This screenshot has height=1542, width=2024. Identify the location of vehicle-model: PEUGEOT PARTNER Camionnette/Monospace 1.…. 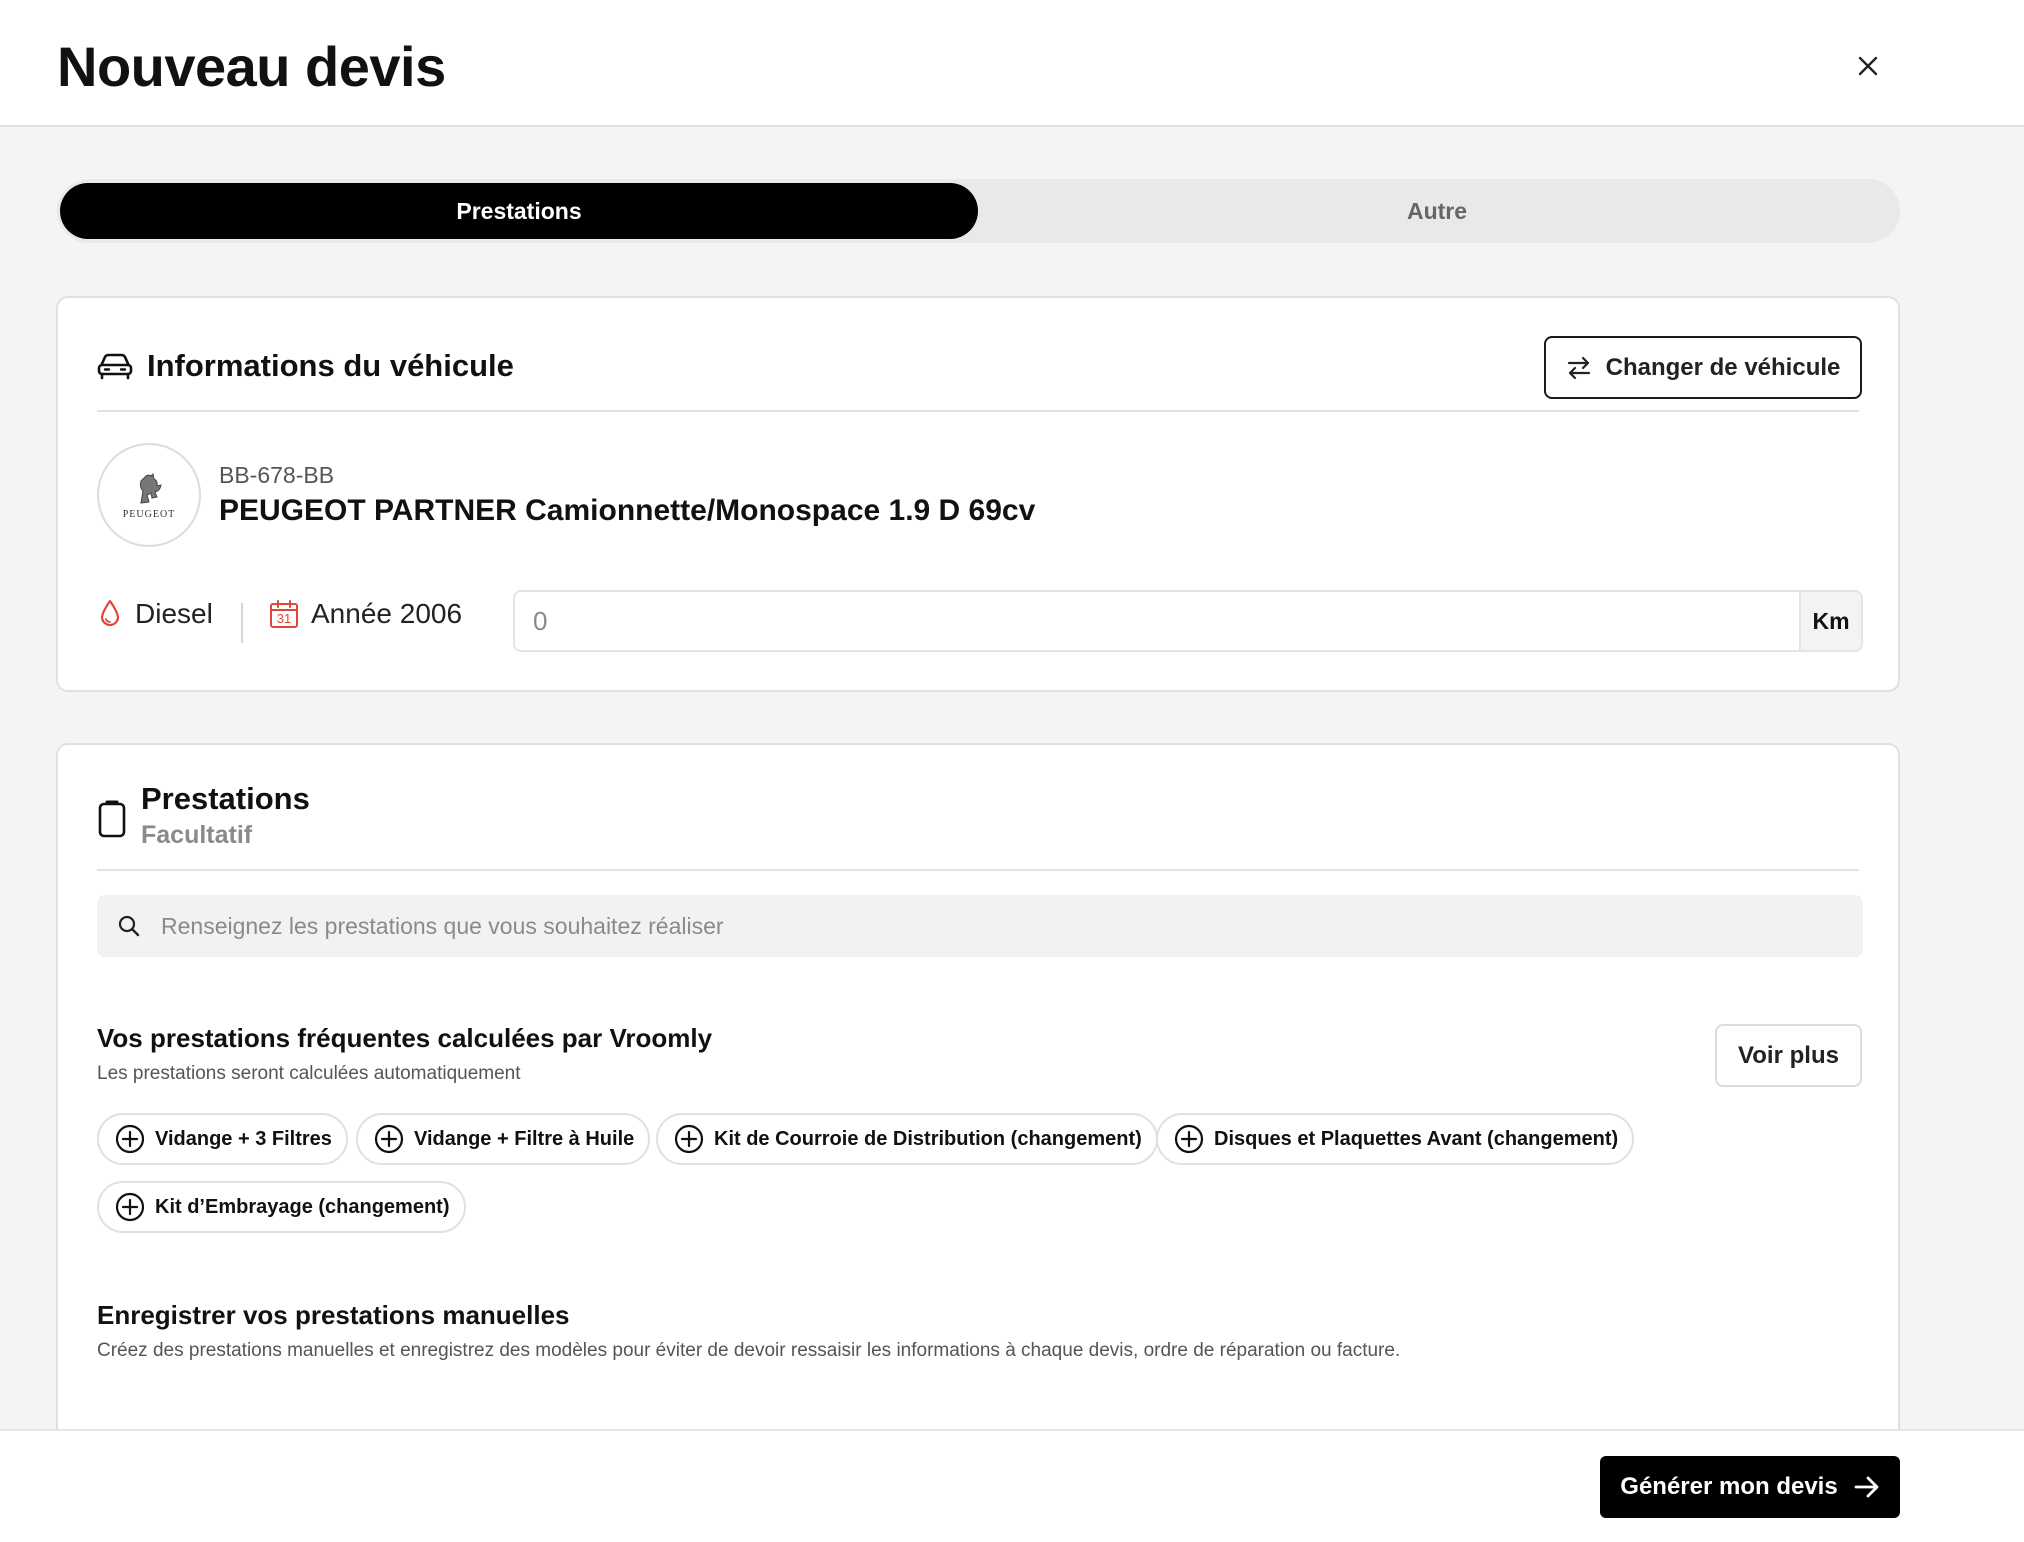
(627, 510).